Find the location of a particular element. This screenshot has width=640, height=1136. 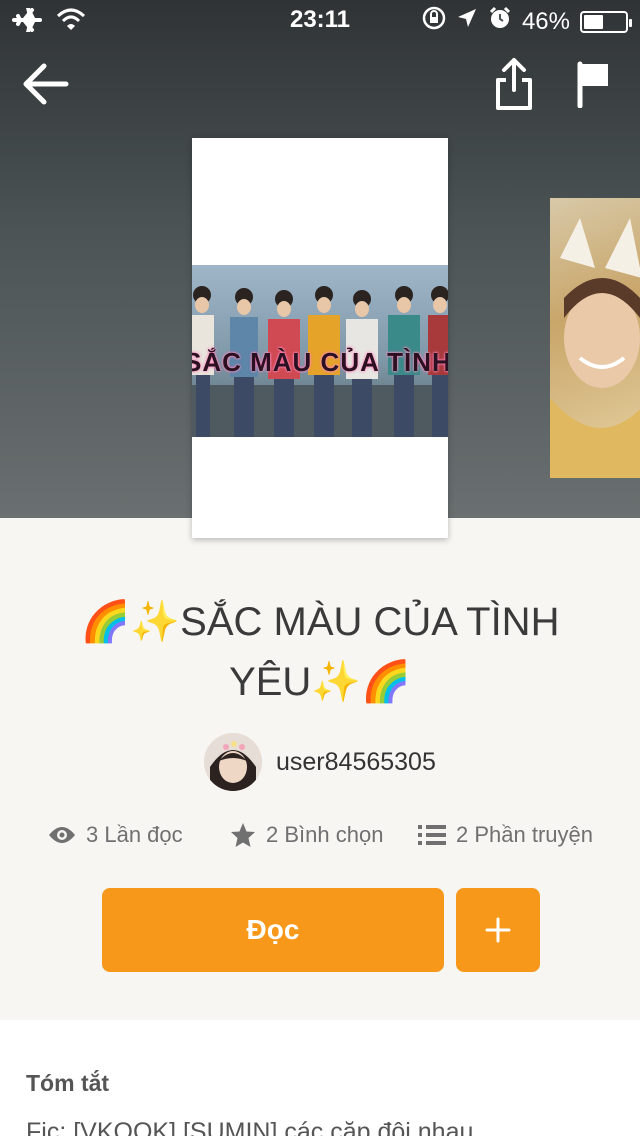

back-arrow-icon is located at coordinates (46, 84).